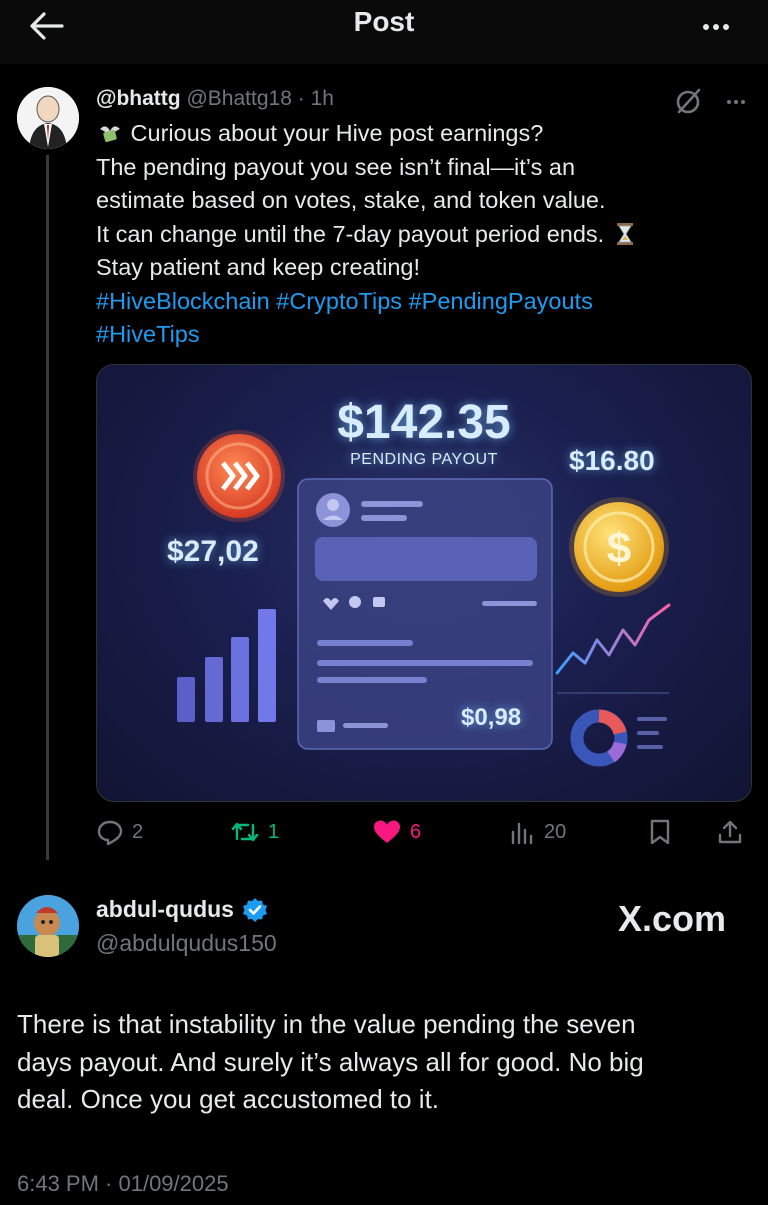 The image size is (768, 1205). Describe the element at coordinates (138, 98) in the screenshot. I see `post-username: @bhattg` at that location.